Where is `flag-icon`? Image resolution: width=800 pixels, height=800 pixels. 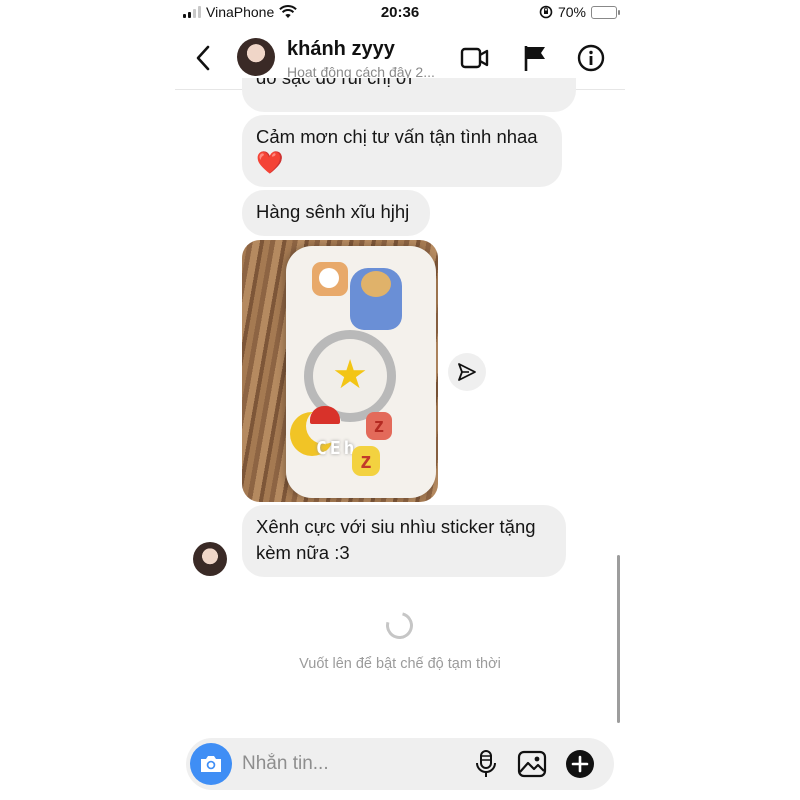
flag-icon is located at coordinates (534, 58).